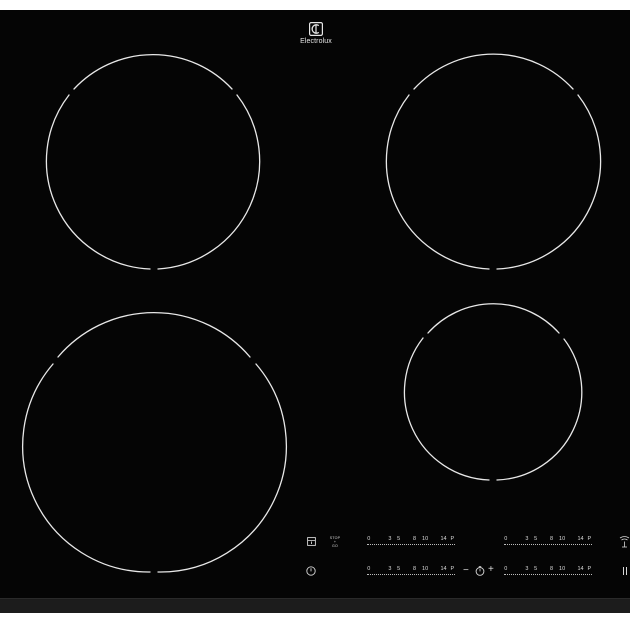 The image size is (630, 630). I want to click on timer-icon, so click(480, 571).